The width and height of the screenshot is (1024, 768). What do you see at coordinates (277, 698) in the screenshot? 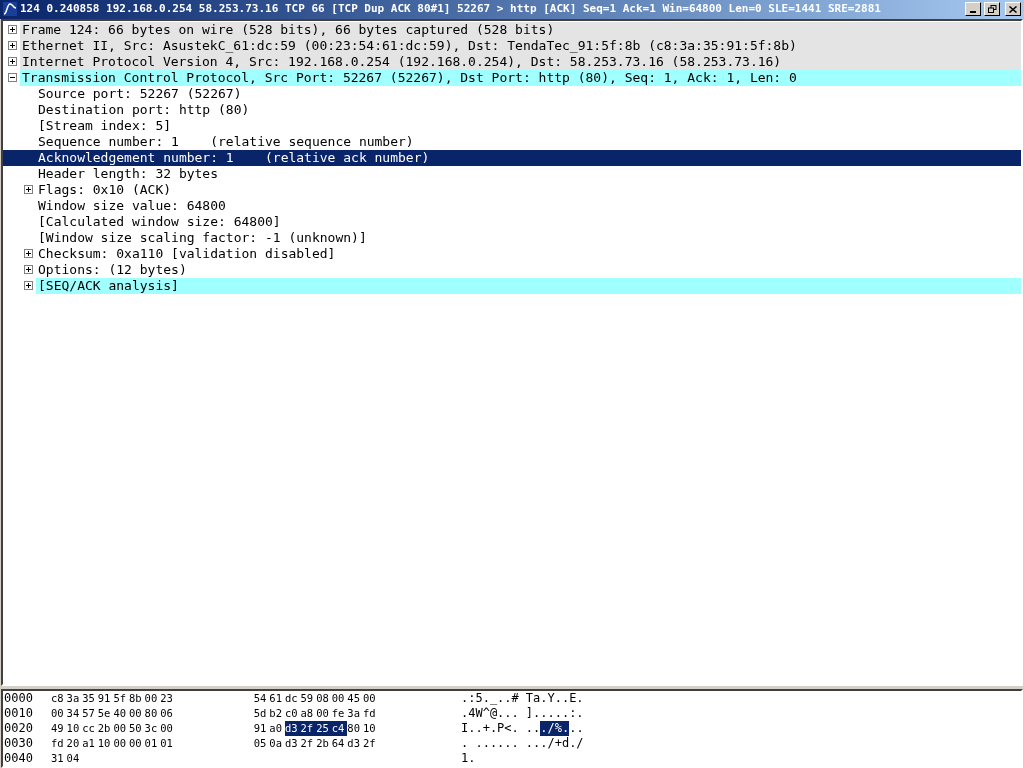
I see `hex-byte: 61` at bounding box center [277, 698].